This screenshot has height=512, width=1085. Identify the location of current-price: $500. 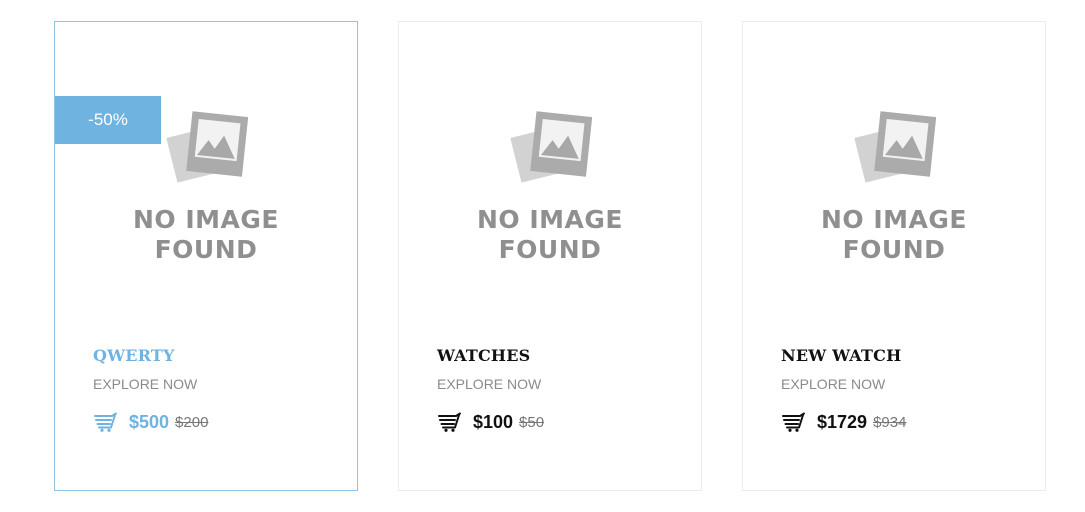
(149, 421).